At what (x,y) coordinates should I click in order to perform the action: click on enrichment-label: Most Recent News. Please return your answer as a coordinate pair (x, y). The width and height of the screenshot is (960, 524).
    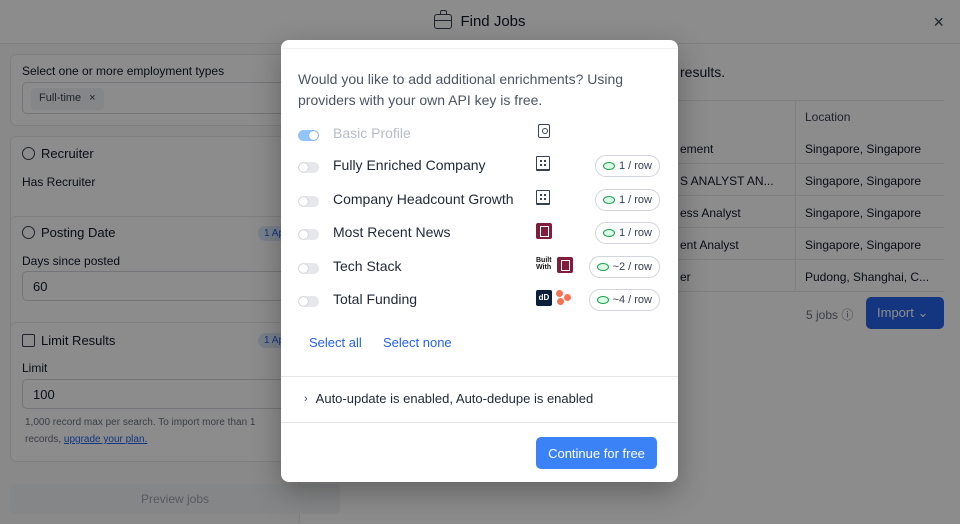
    Looking at the image, I should click on (392, 232).